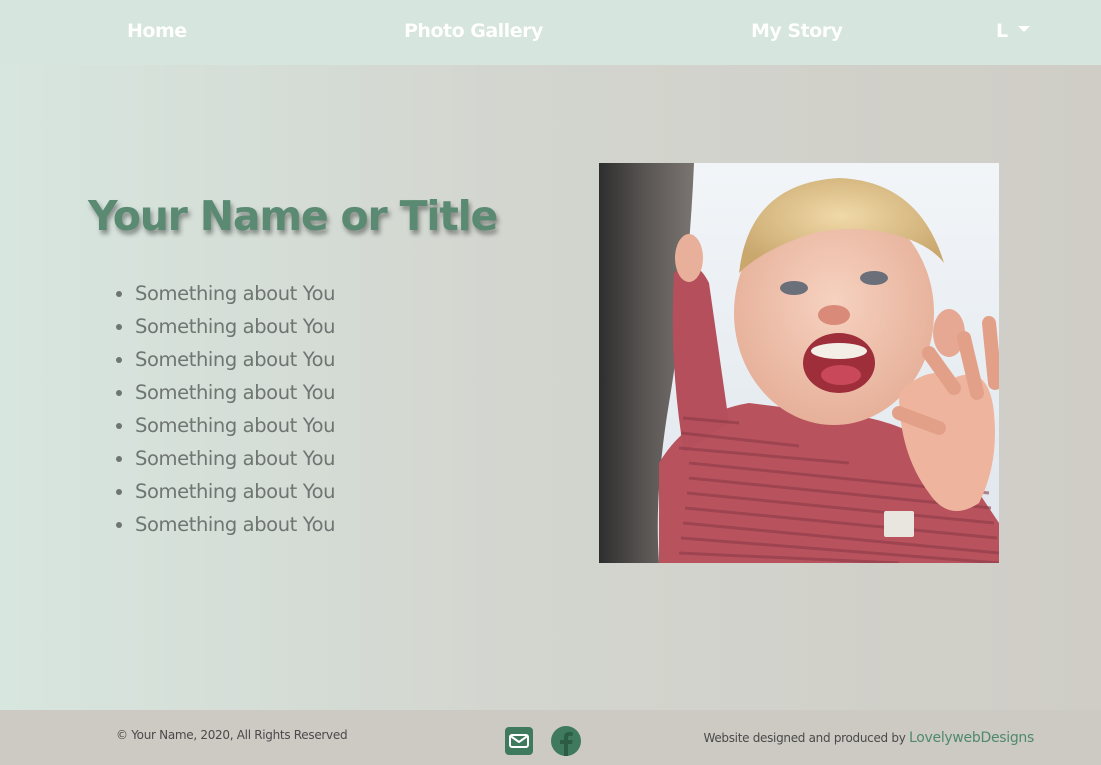 The height and width of the screenshot is (765, 1101). Describe the element at coordinates (1024, 29) in the screenshot. I see `caret-down-icon` at that location.